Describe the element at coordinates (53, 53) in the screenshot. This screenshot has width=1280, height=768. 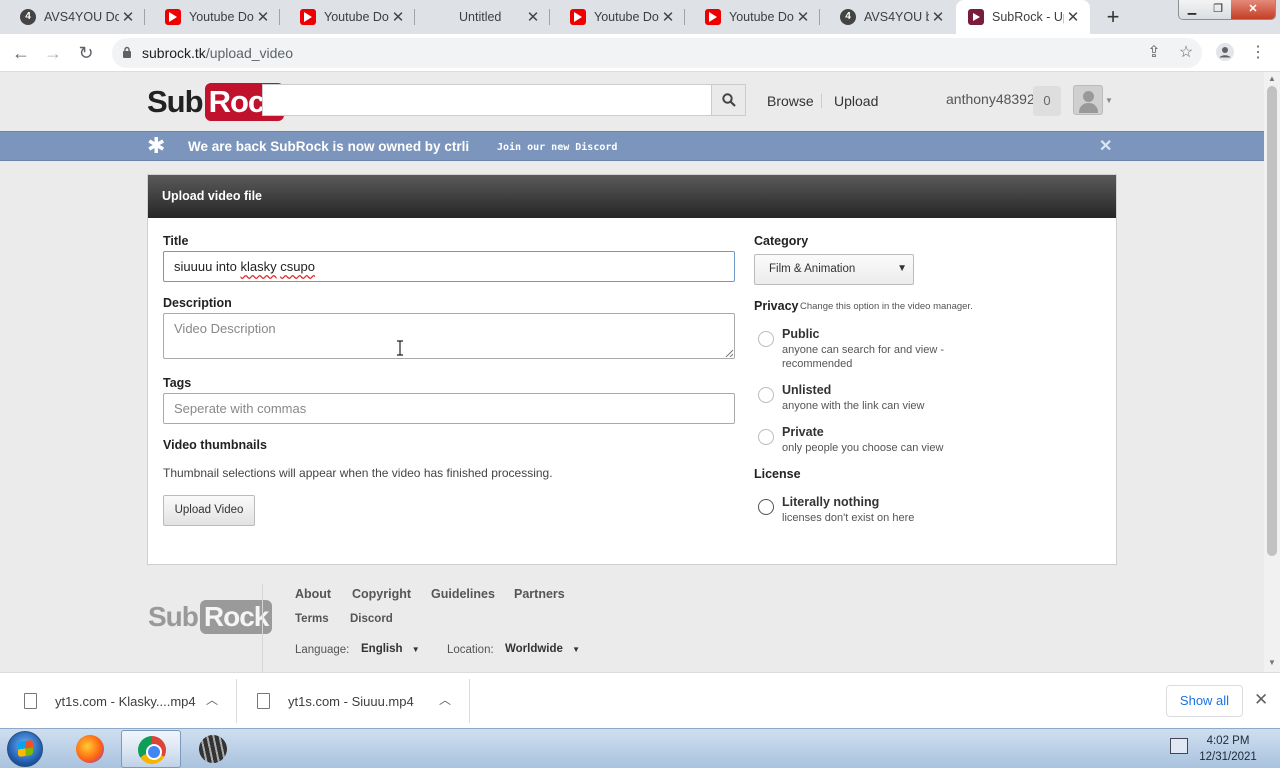
I see `forward-arrow-icon: →` at that location.